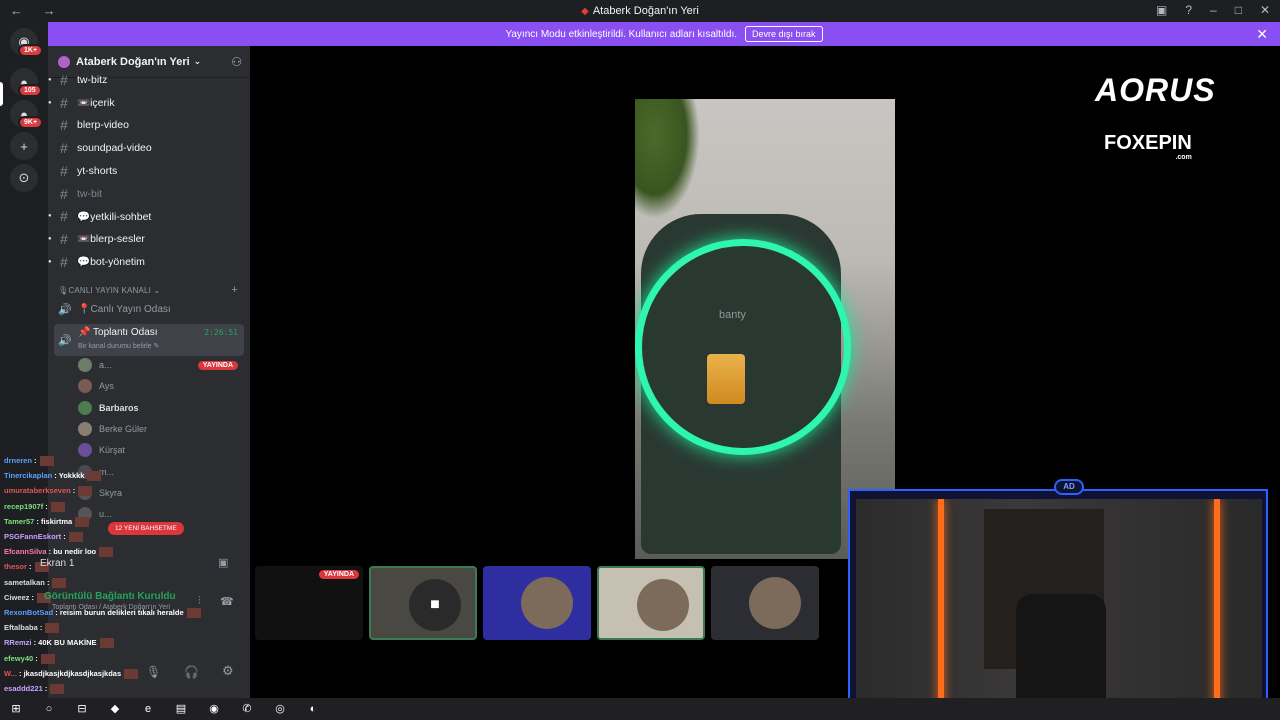  I want to click on channel-item: ● # 💬yetkili-sohbet, so click(149, 216).